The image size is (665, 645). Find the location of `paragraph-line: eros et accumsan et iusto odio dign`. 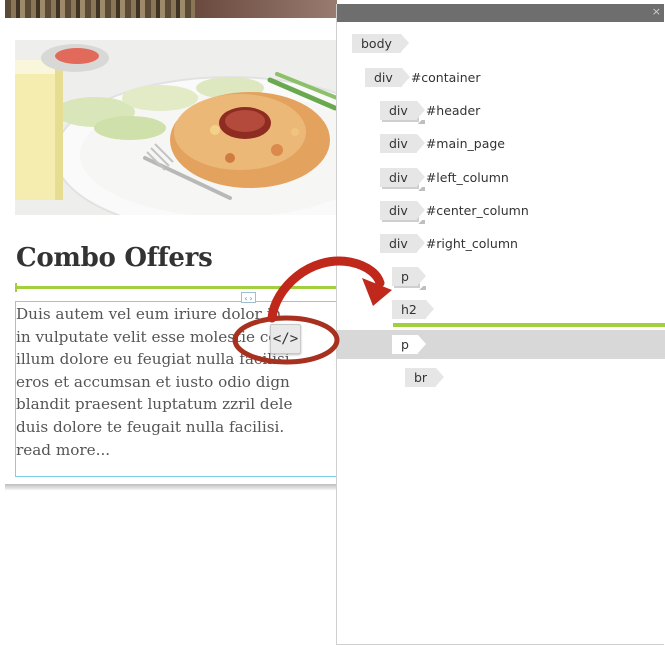

paragraph-line: eros et accumsan et iusto odio dign is located at coordinates (153, 381).